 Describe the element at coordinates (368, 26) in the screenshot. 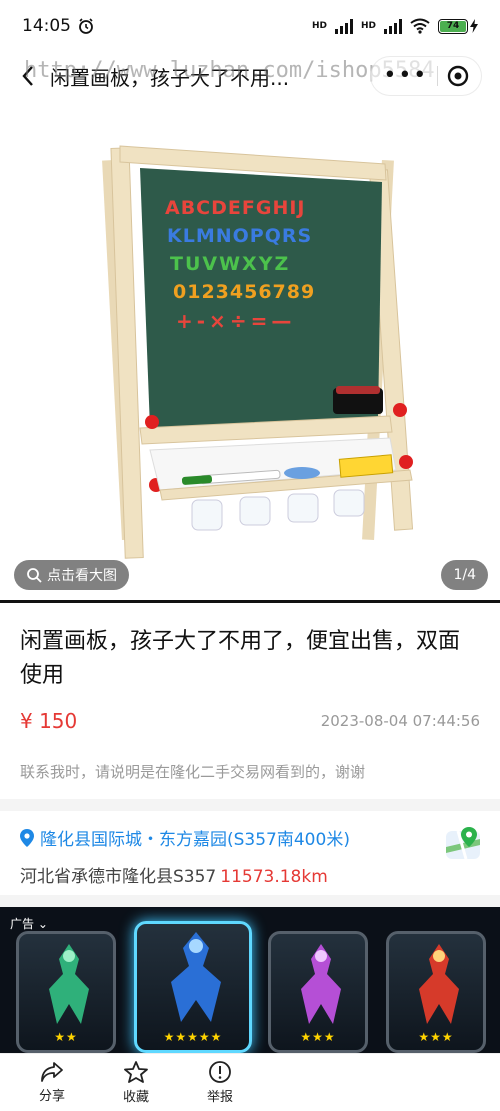

I see `signal-hd-label-2: HD` at that location.